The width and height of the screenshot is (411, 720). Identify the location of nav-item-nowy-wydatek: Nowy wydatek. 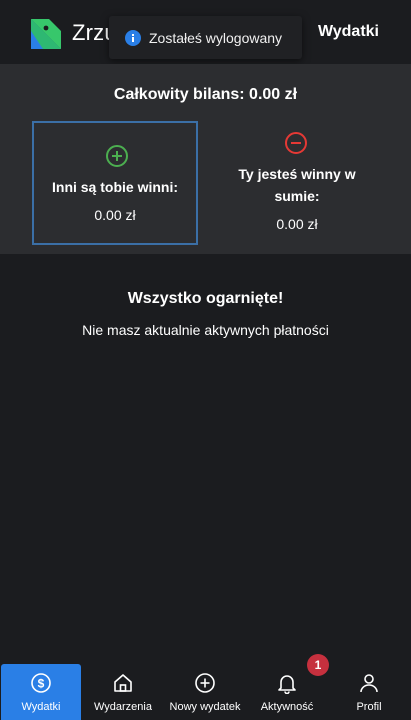
(205, 692).